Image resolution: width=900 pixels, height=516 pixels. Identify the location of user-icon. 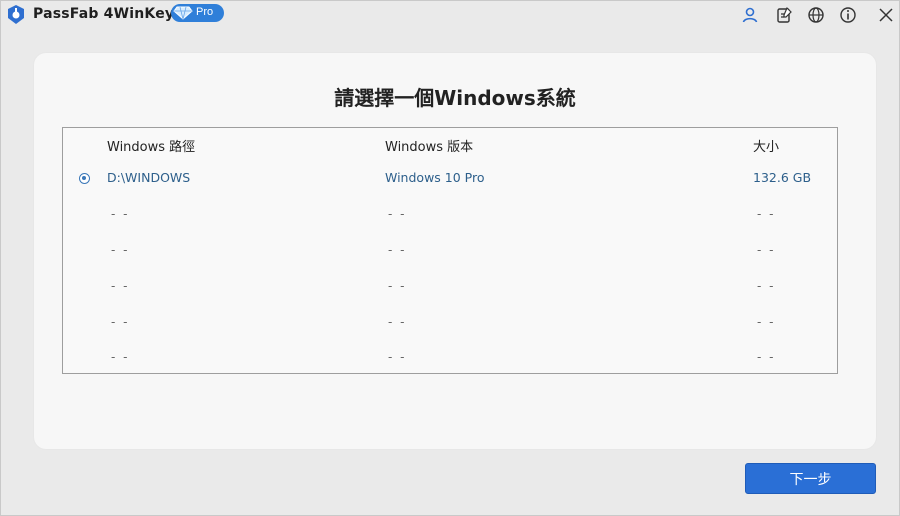
(750, 15).